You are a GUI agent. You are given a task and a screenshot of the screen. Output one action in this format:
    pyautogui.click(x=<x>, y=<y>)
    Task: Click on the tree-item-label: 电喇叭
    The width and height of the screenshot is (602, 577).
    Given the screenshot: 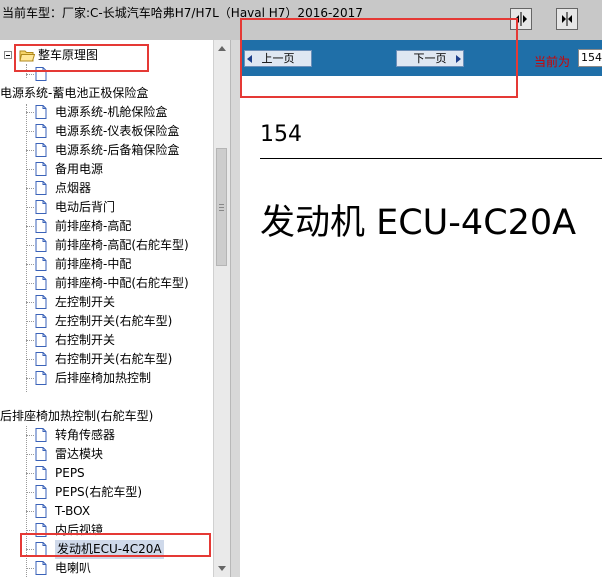 What is the action you would take?
    pyautogui.click(x=73, y=568)
    